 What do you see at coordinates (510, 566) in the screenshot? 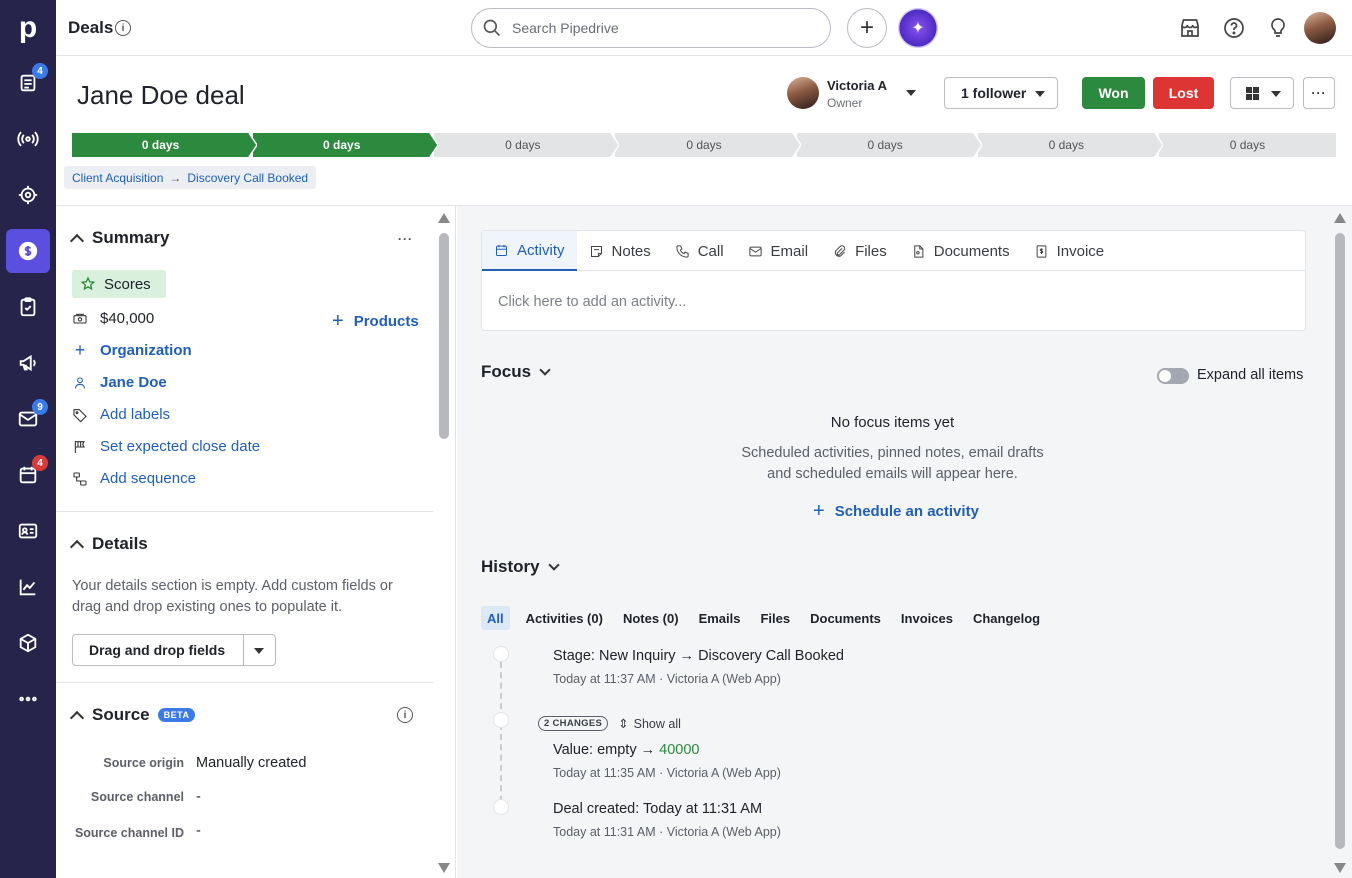
I see `history-heading: History` at bounding box center [510, 566].